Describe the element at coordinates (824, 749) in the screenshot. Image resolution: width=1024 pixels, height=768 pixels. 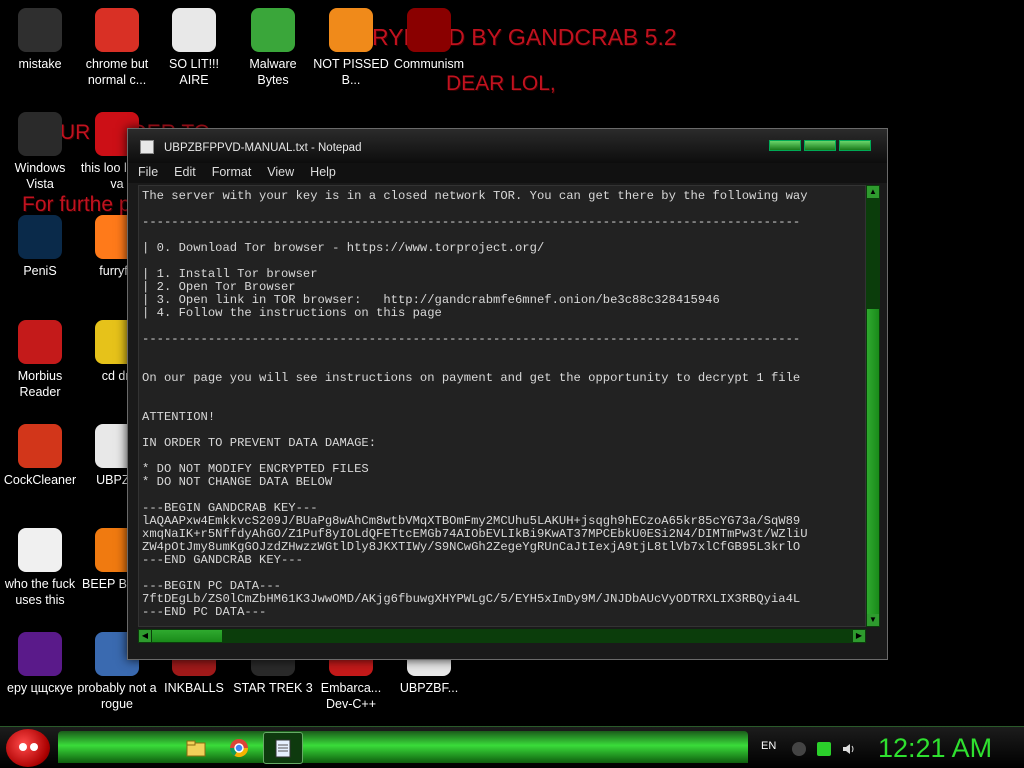
I see `battery-icon` at that location.